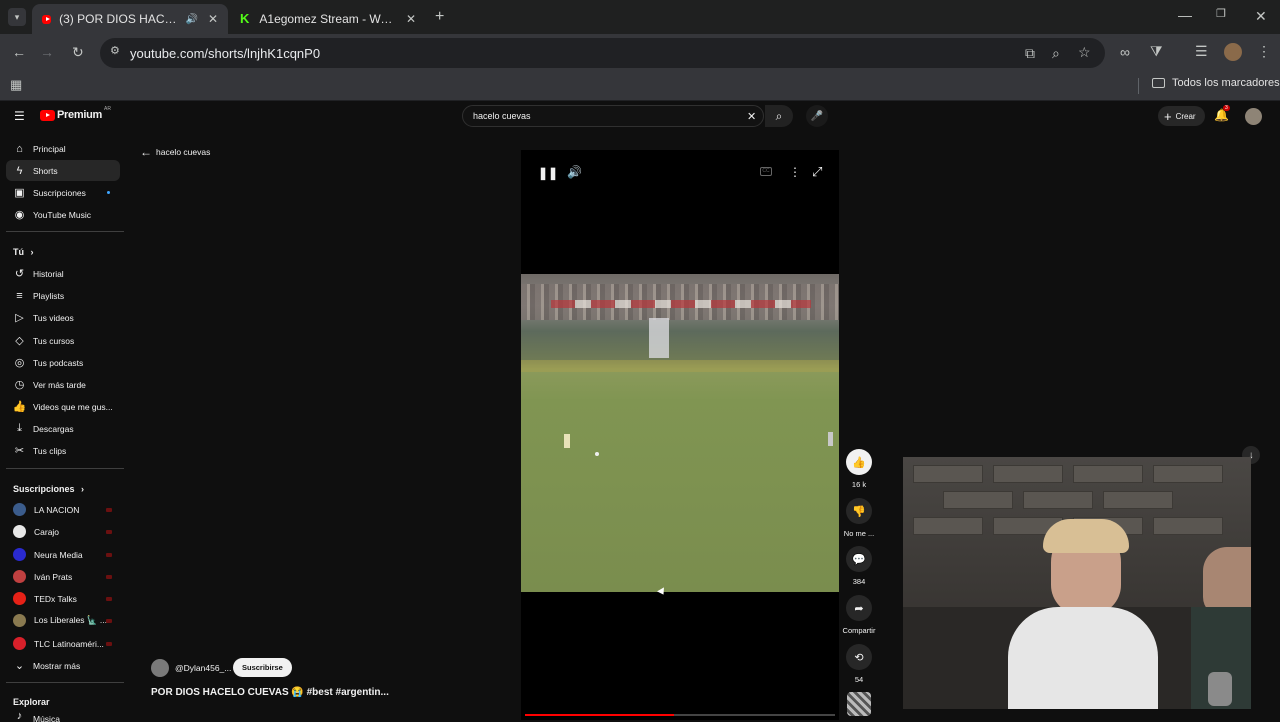 The height and width of the screenshot is (722, 1280). What do you see at coordinates (245, 18) in the screenshot?
I see `kick-favicon: K` at bounding box center [245, 18].